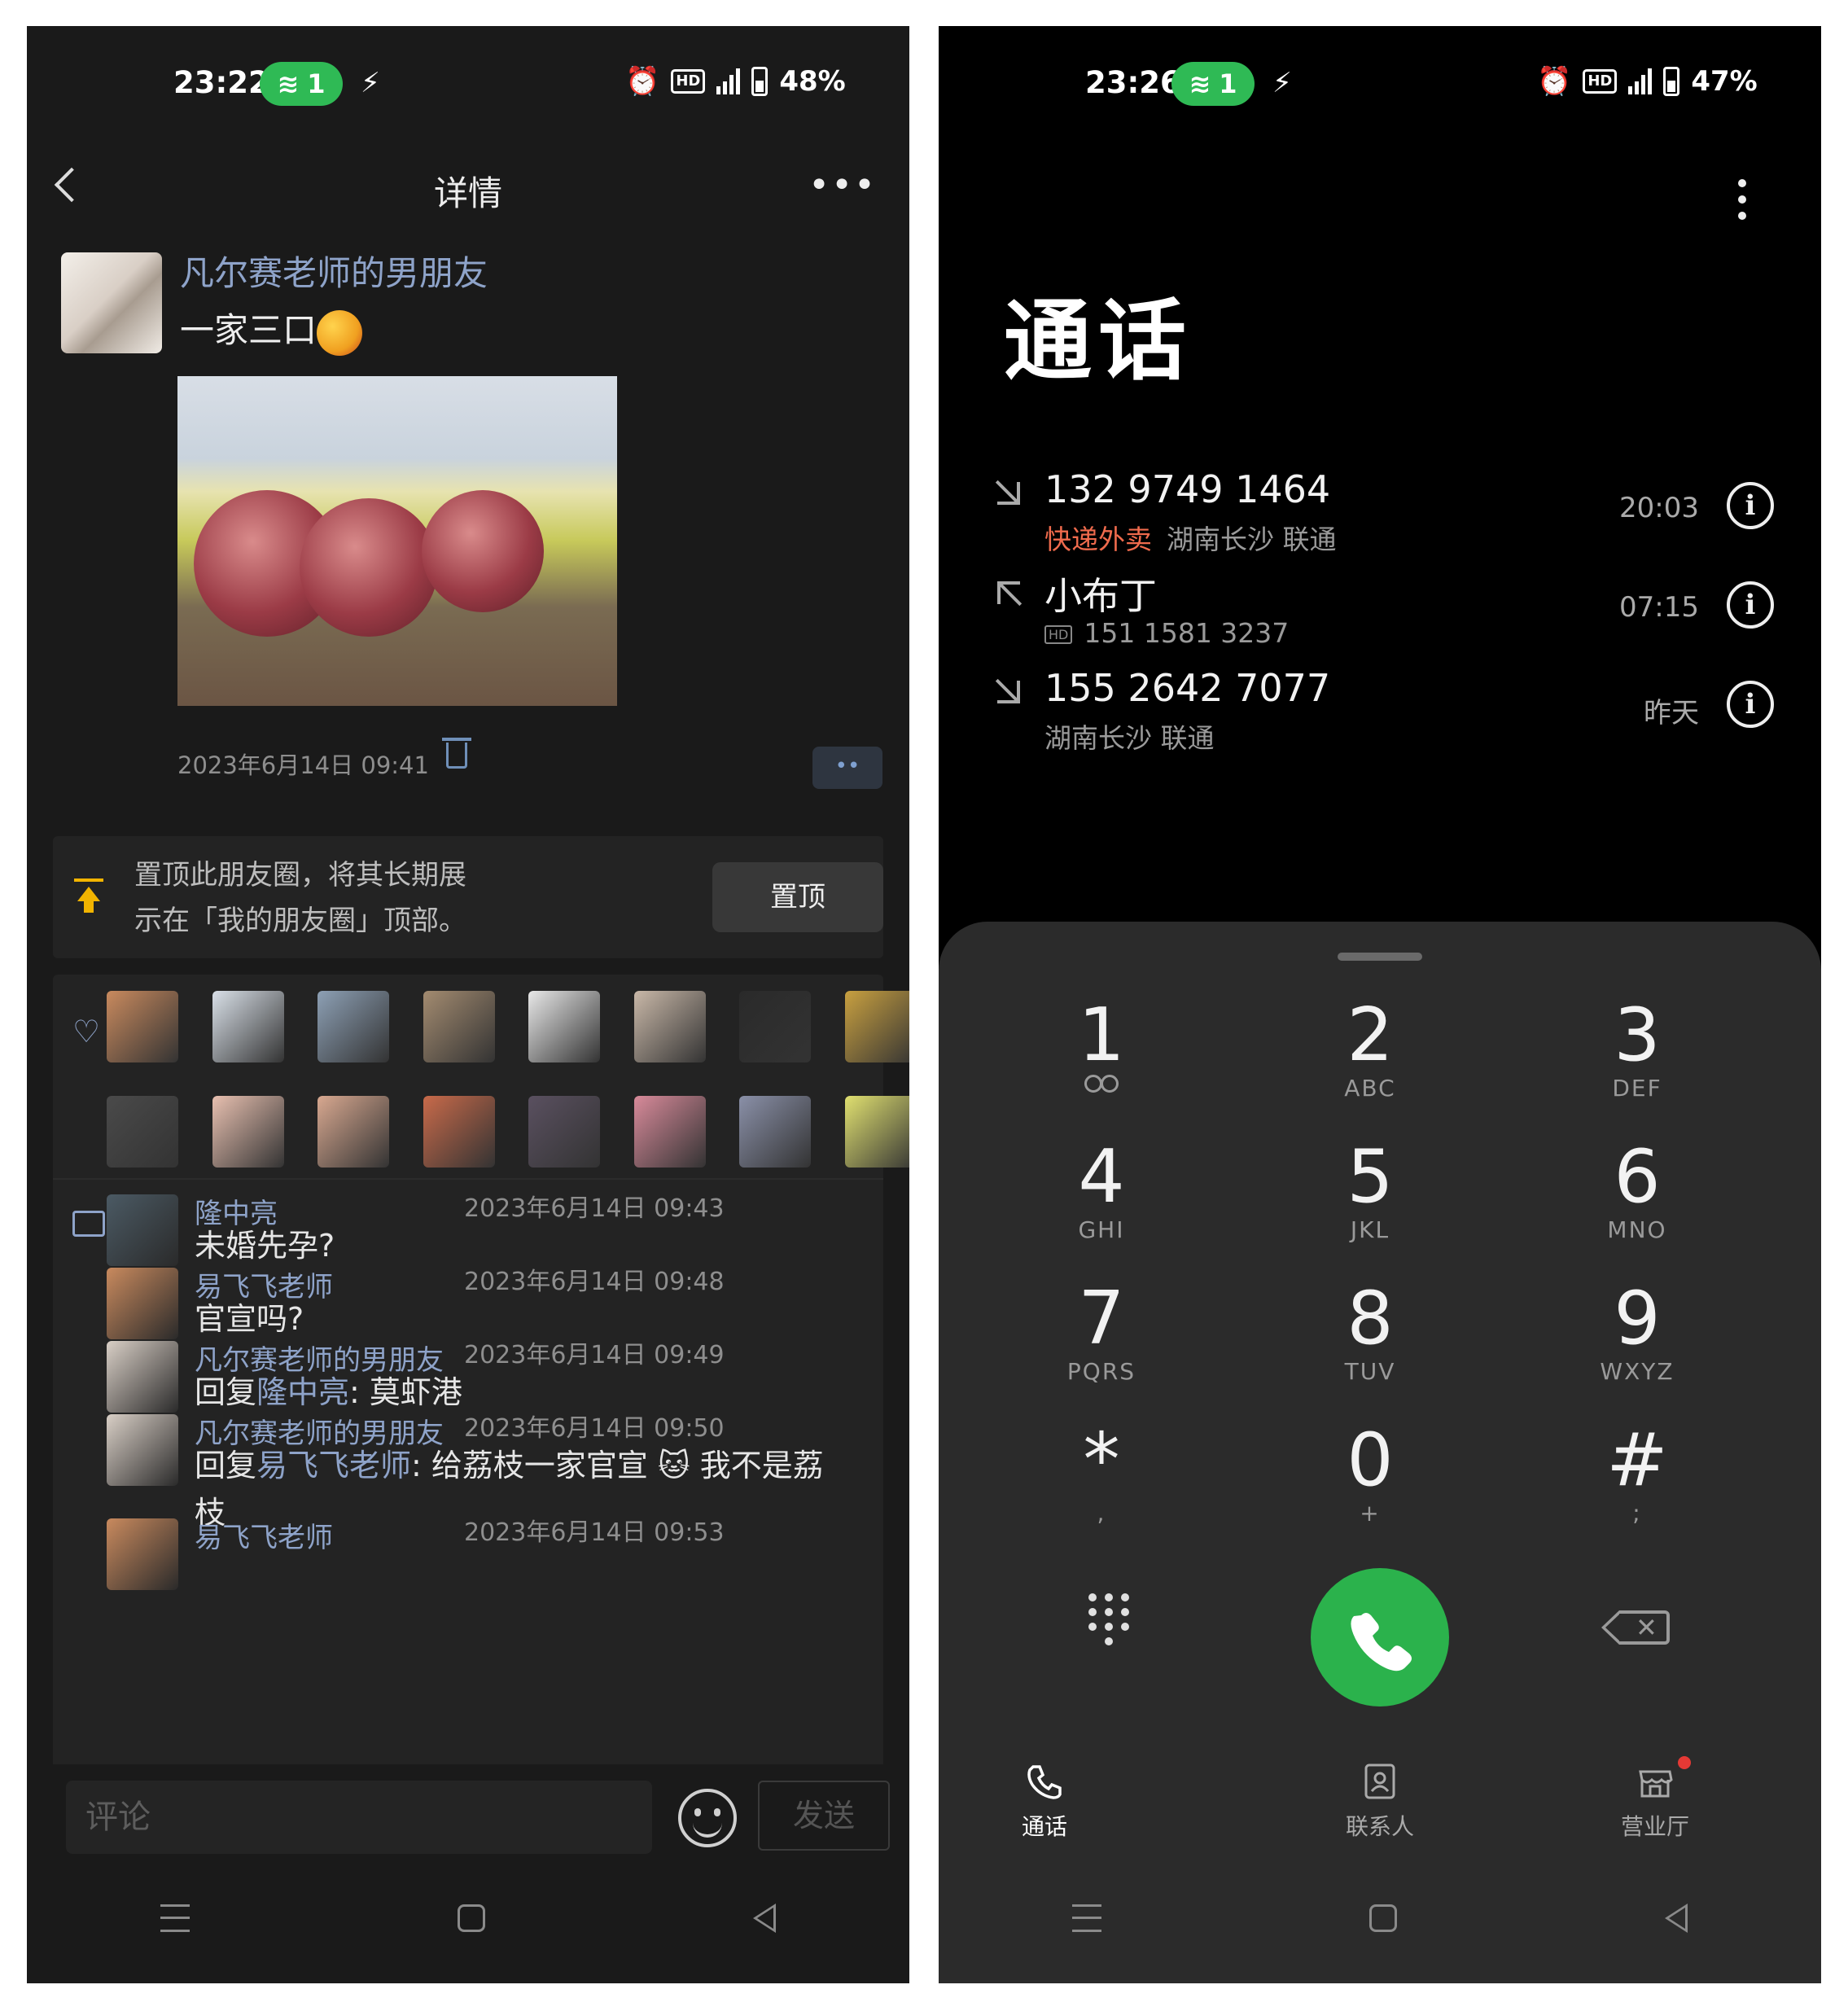 The image size is (1848, 2011). What do you see at coordinates (1008, 592) in the screenshot?
I see `outgoing-call-icon` at bounding box center [1008, 592].